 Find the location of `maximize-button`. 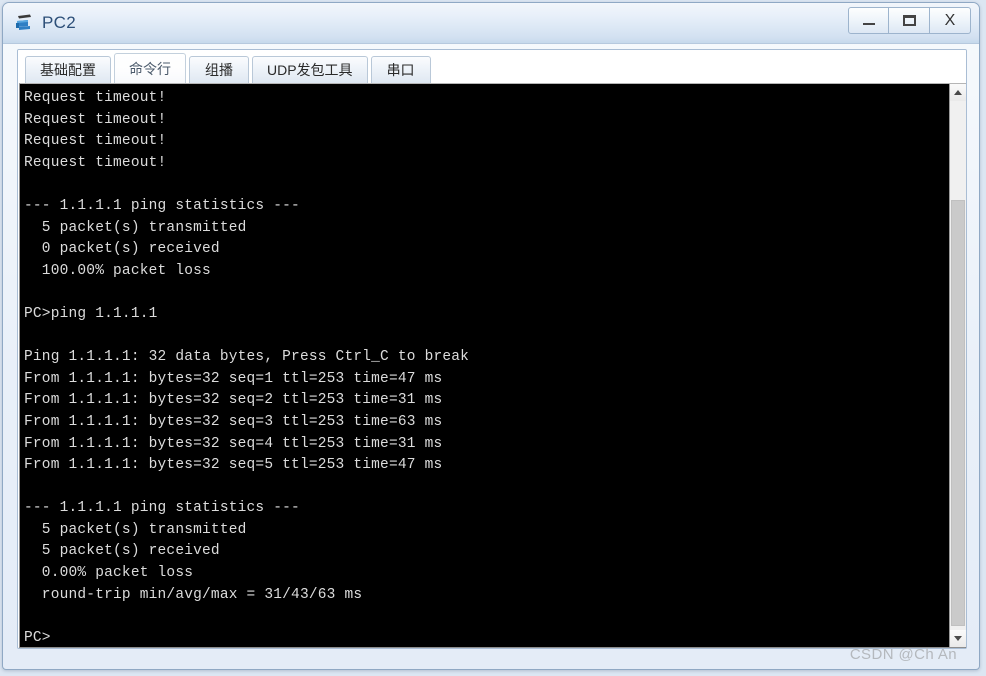

maximize-button is located at coordinates (909, 20).